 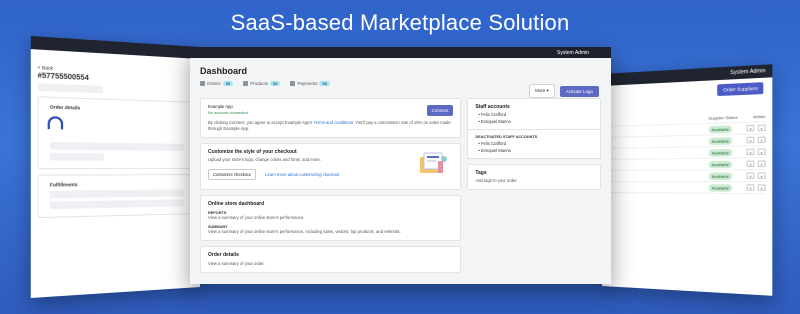 What do you see at coordinates (400, 22) in the screenshot?
I see `page-headline: SaaS-based Marketplace Solution` at bounding box center [400, 22].